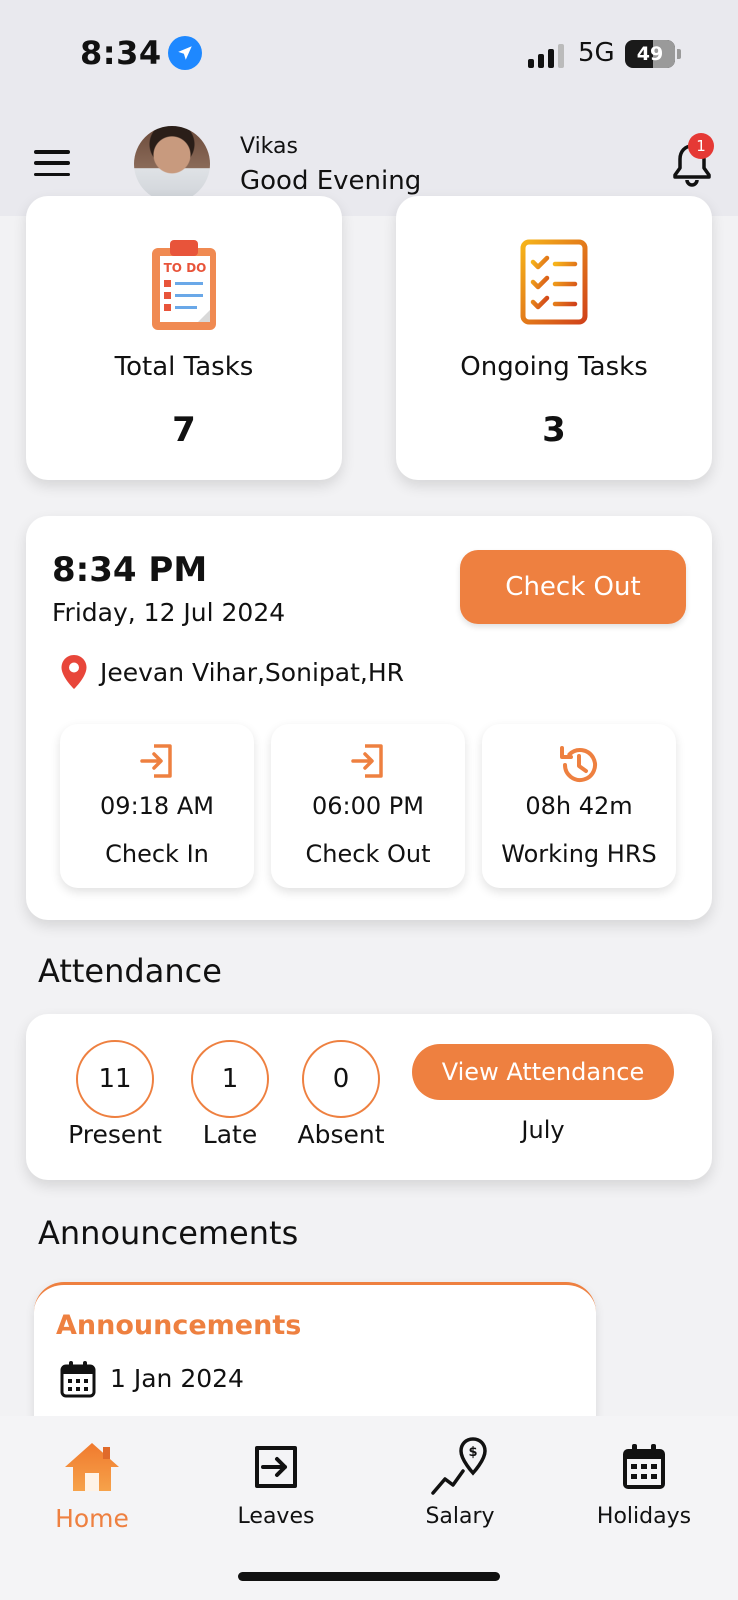 The image size is (738, 1600). I want to click on ongoing-tasks-value: 3, so click(554, 430).